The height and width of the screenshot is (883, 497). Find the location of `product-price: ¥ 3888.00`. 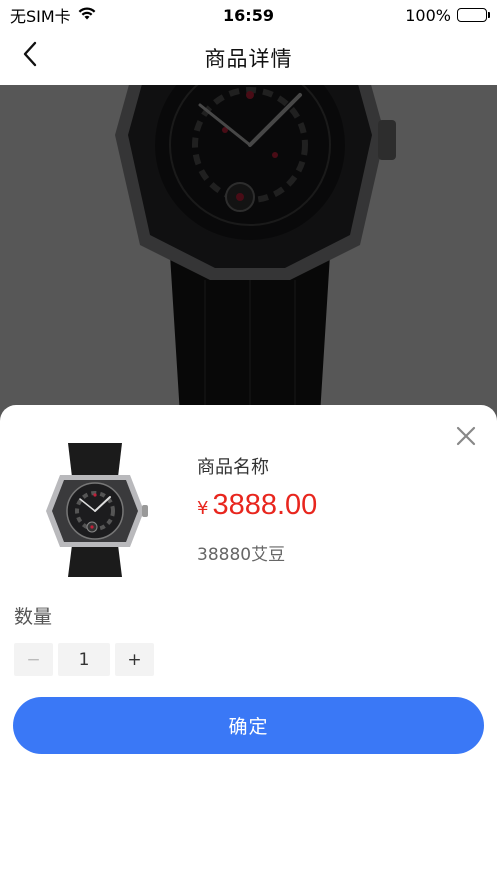

product-price: ¥ 3888.00 is located at coordinates (257, 505).